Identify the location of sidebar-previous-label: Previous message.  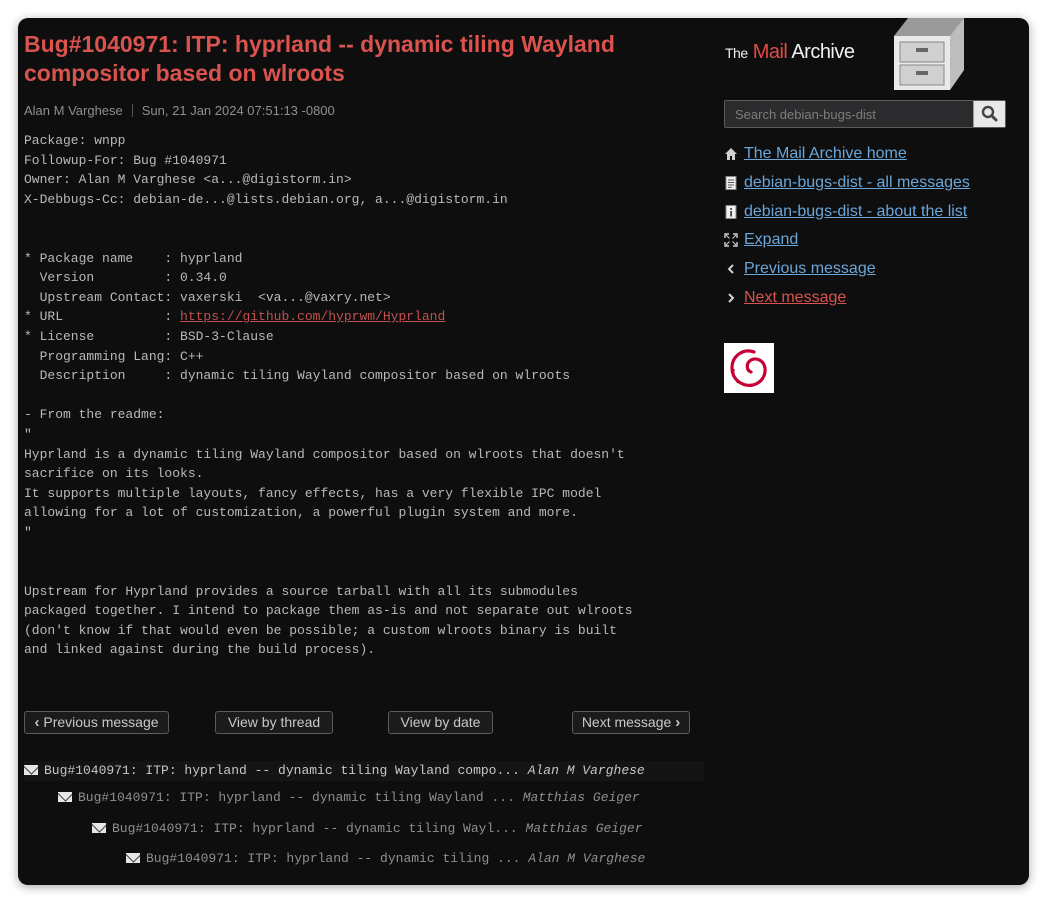
(810, 268).